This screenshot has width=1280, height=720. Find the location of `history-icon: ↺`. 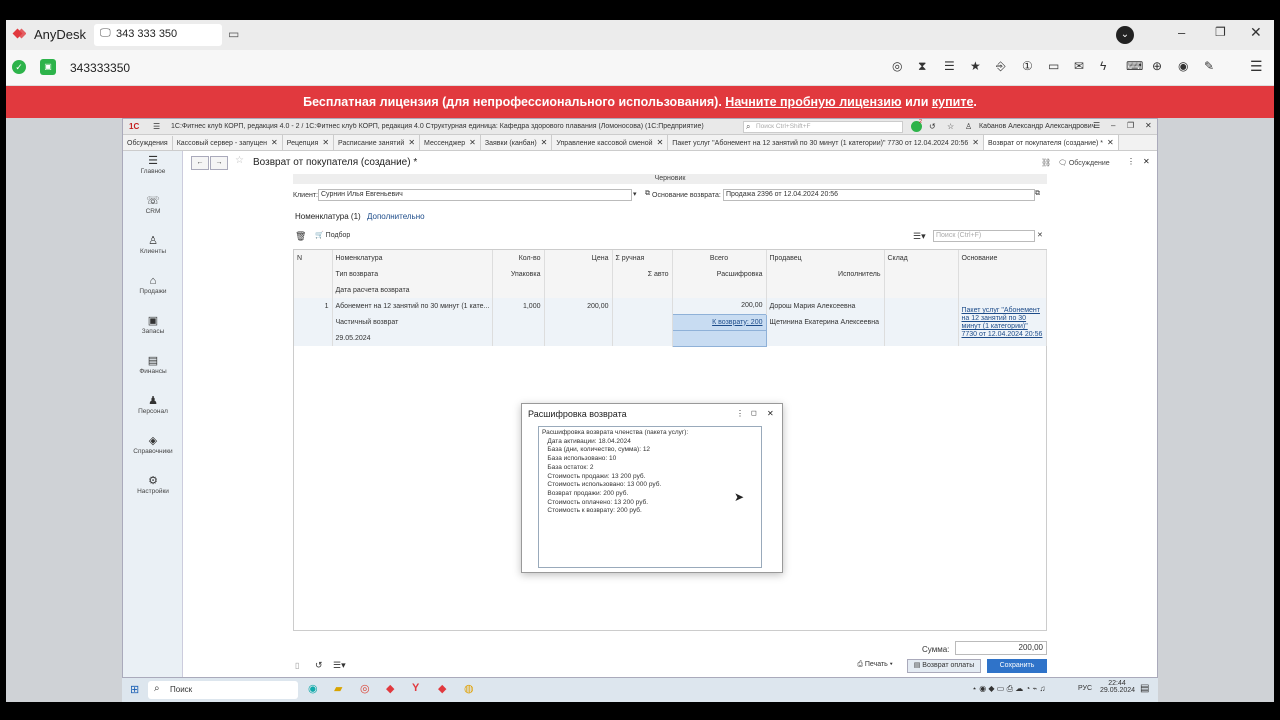

history-icon: ↺ is located at coordinates (932, 126).